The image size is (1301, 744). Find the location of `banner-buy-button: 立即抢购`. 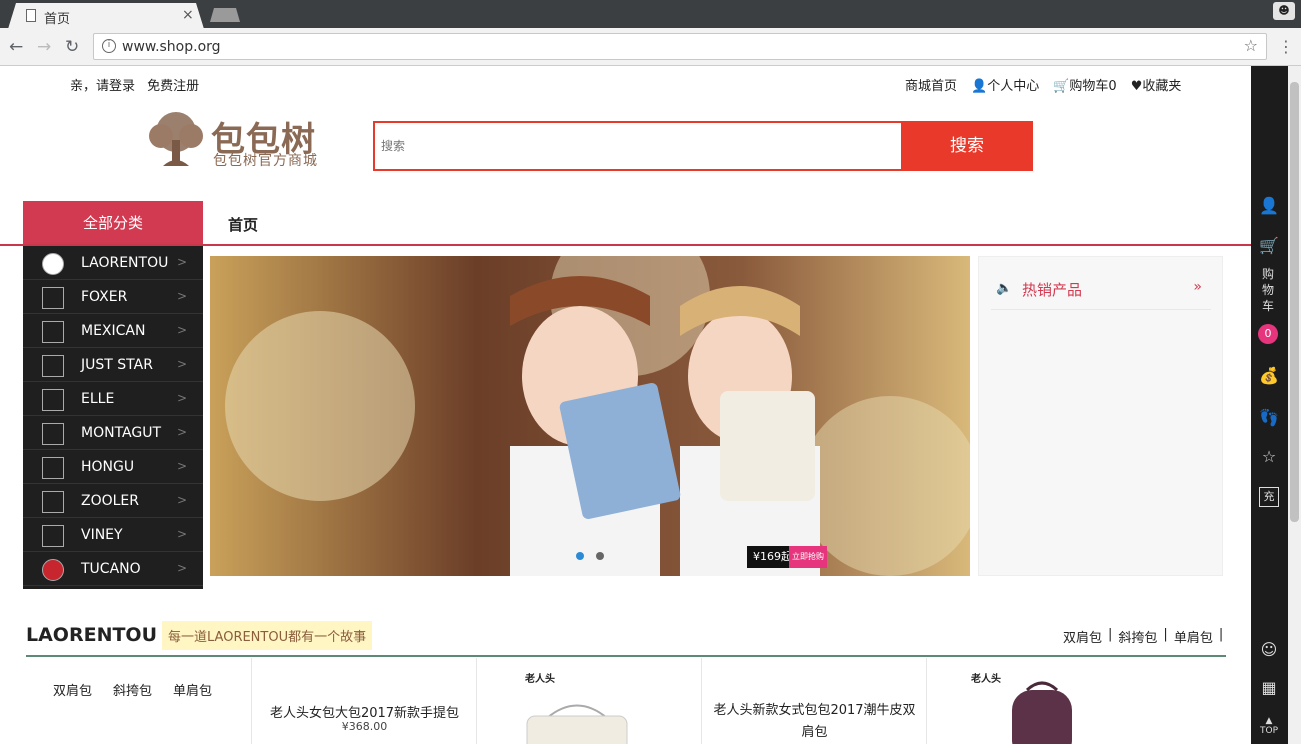

banner-buy-button: 立即抢购 is located at coordinates (808, 557).